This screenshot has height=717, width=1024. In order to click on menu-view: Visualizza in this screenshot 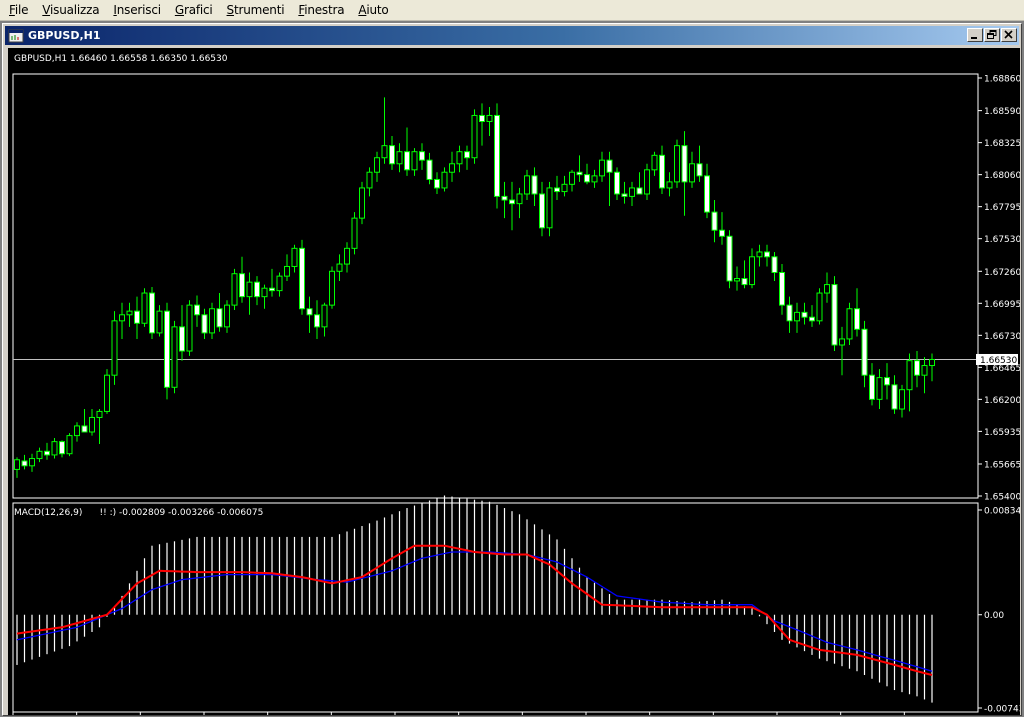, I will do `click(70, 10)`.